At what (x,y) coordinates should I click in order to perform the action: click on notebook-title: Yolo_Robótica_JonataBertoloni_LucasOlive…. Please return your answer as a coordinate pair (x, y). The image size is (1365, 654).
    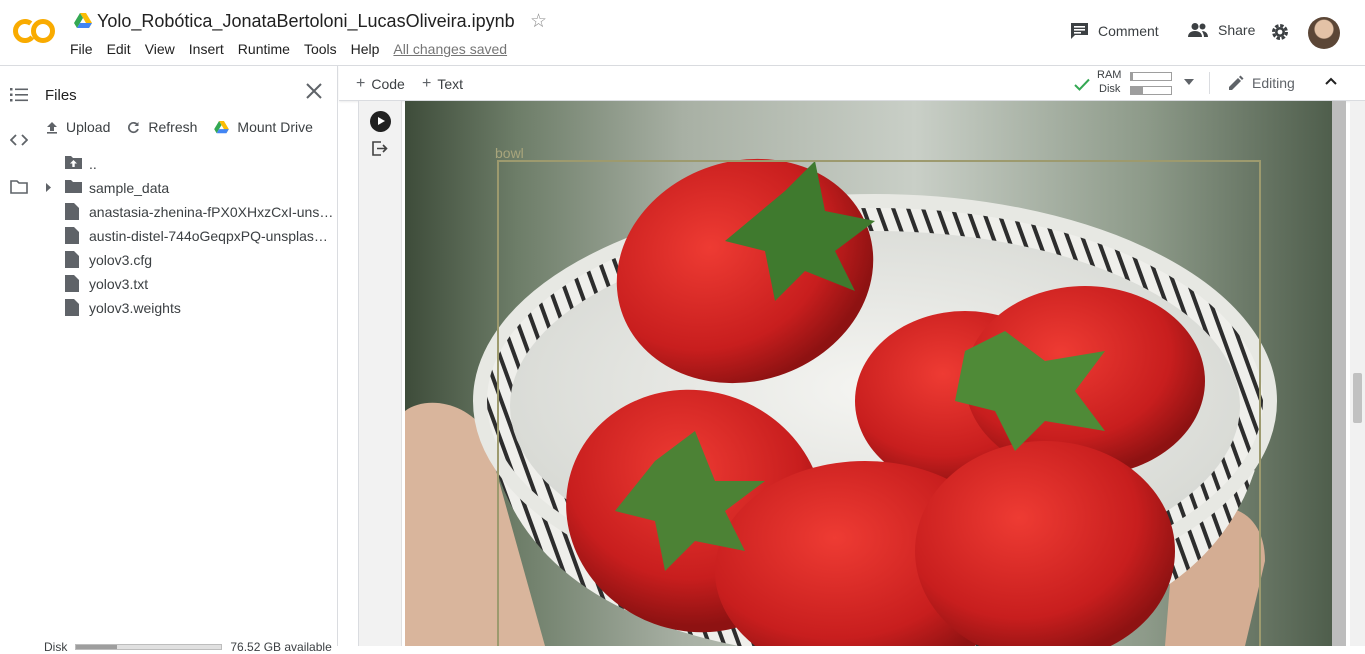
    Looking at the image, I should click on (306, 21).